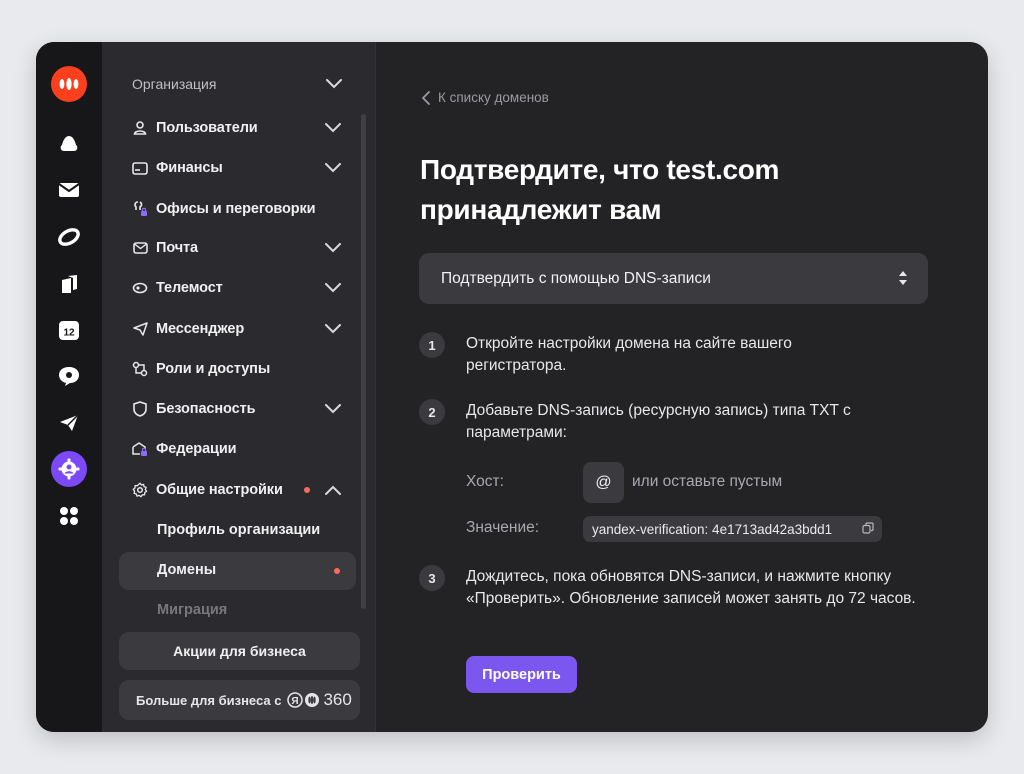 The height and width of the screenshot is (774, 1024). I want to click on federation-lock-icon, so click(140, 449).